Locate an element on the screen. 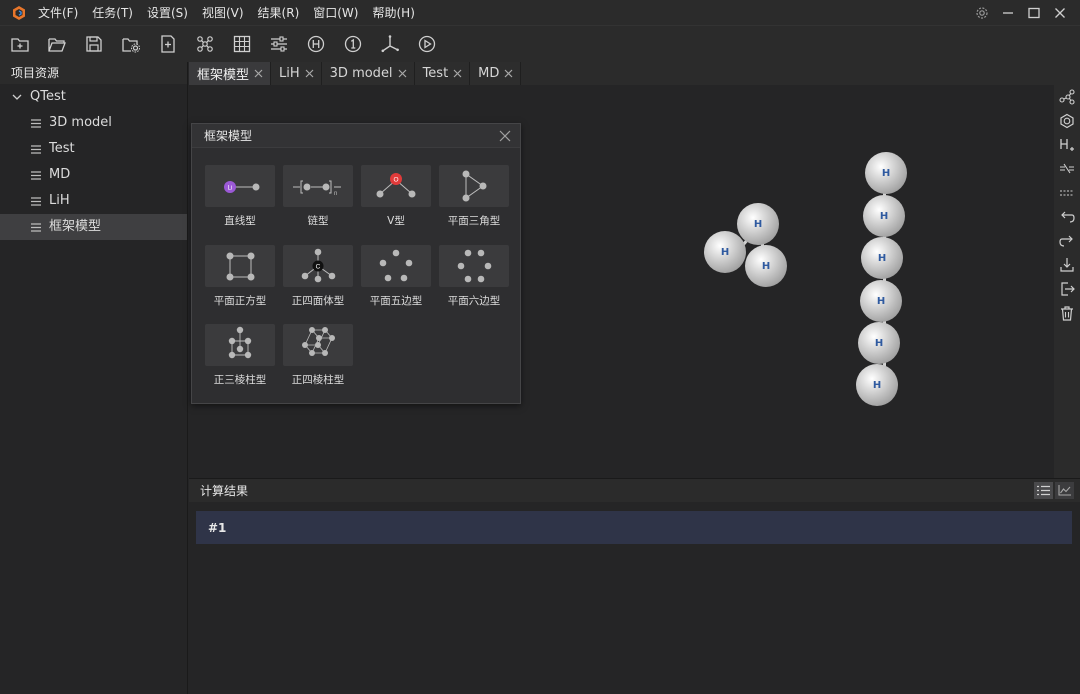  app-logo-icon is located at coordinates (19, 12).